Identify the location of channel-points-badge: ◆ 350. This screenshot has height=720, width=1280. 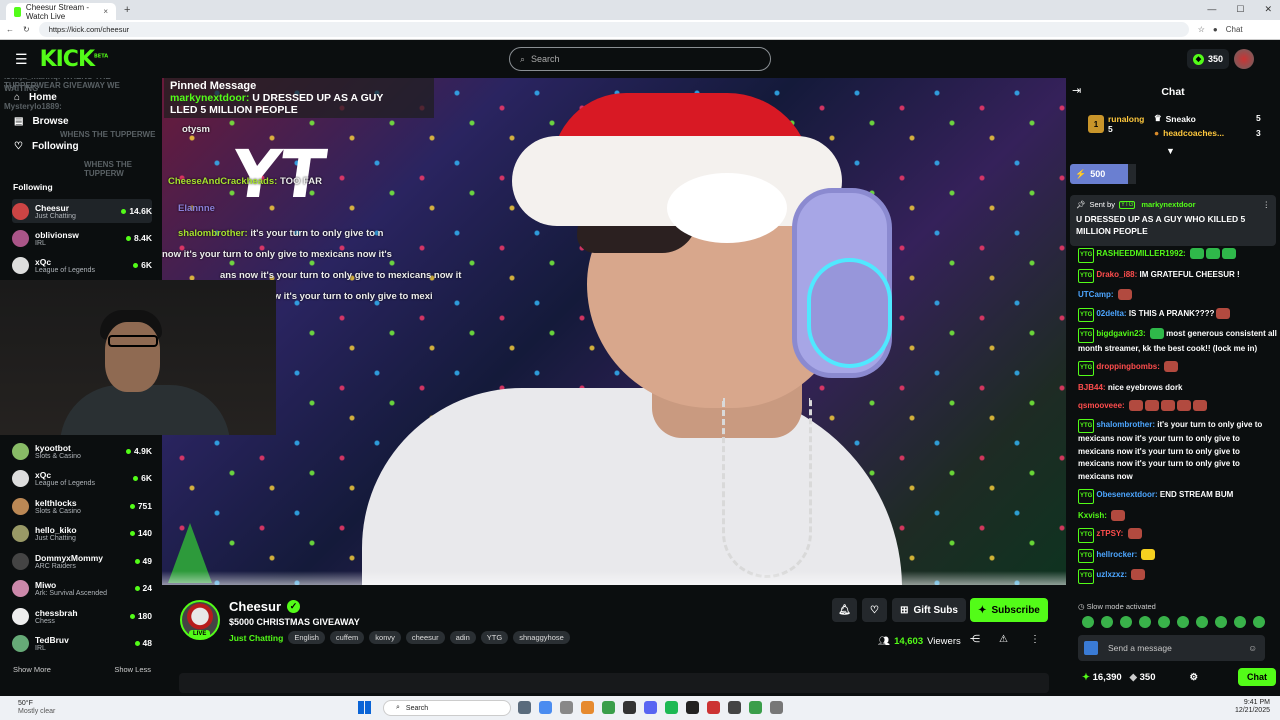
(1208, 59).